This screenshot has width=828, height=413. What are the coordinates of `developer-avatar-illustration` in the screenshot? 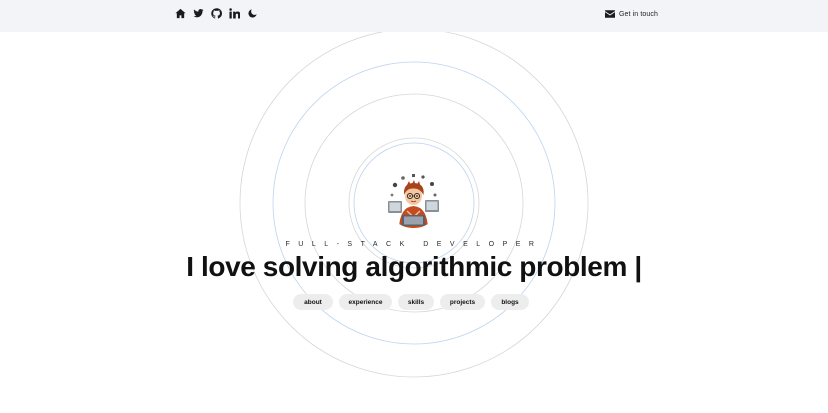 It's located at (413, 199).